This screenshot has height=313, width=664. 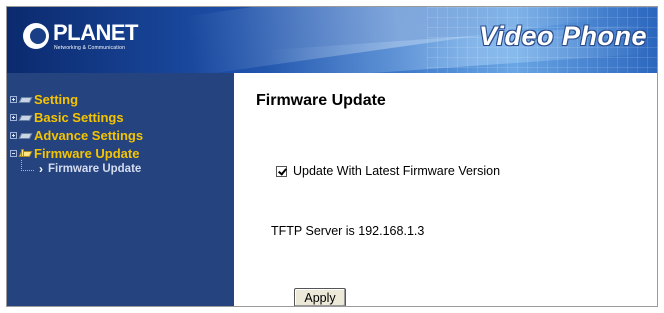 I want to click on sidebar-item-basic-settings: Basic Settings, so click(x=67, y=117).